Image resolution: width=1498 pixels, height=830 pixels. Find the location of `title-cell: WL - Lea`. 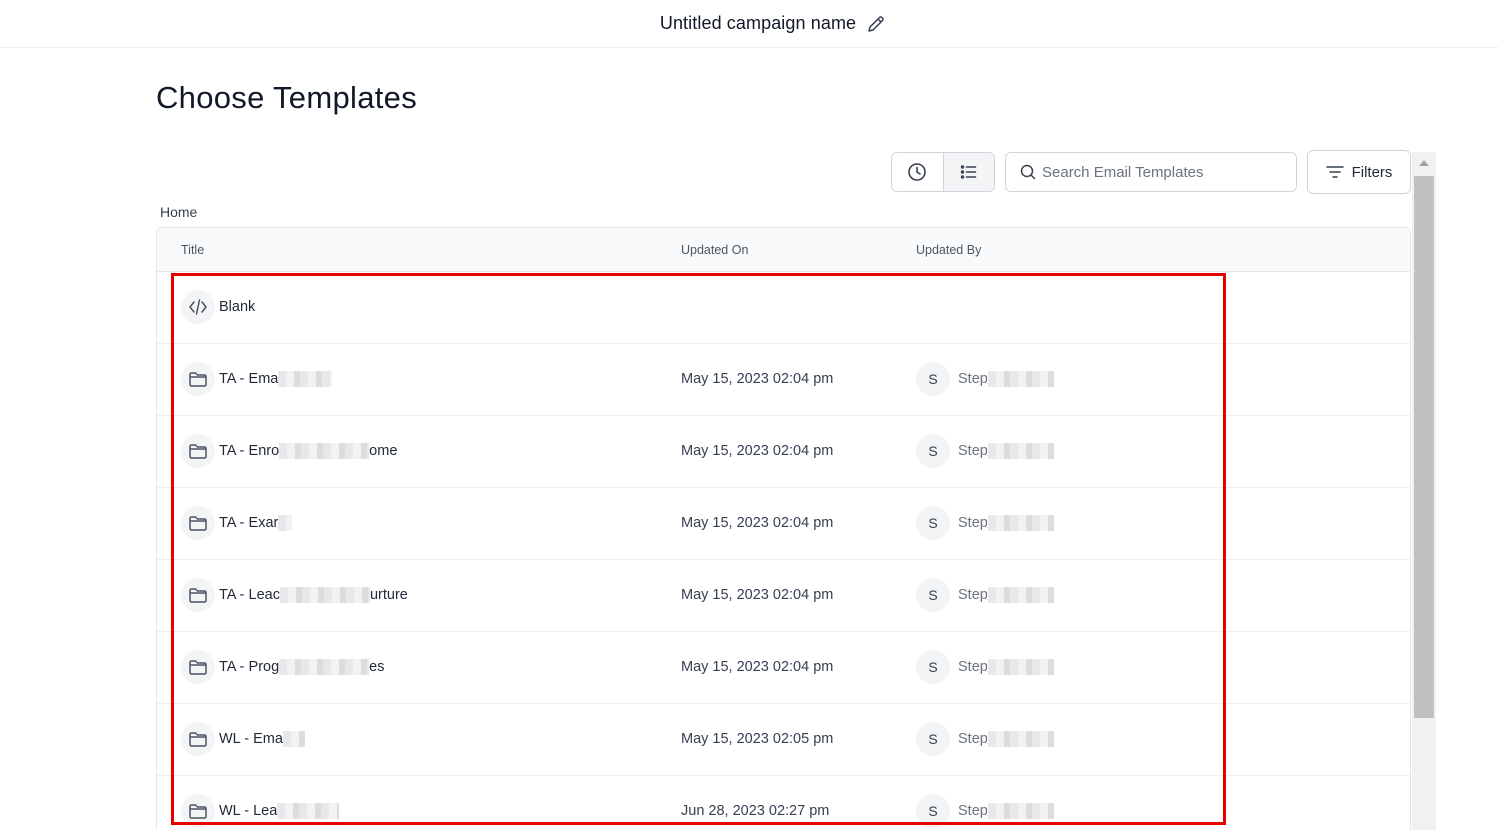

title-cell: WL - Lea is located at coordinates (260, 811).